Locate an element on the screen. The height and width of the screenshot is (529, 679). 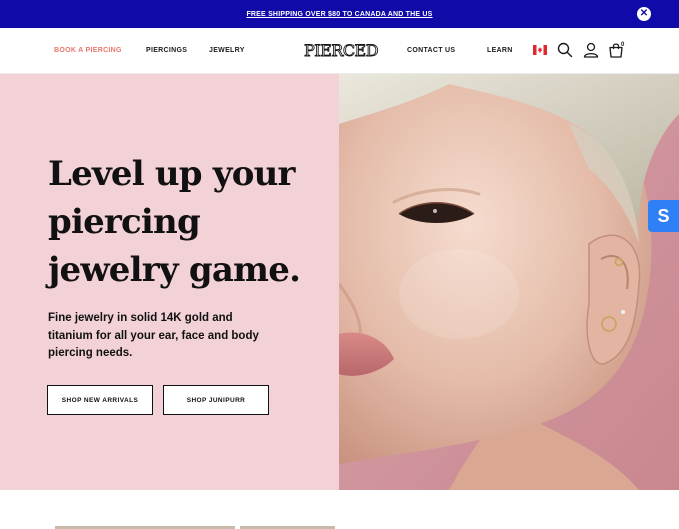
cart-count-badge: 0 is located at coordinates (623, 45).